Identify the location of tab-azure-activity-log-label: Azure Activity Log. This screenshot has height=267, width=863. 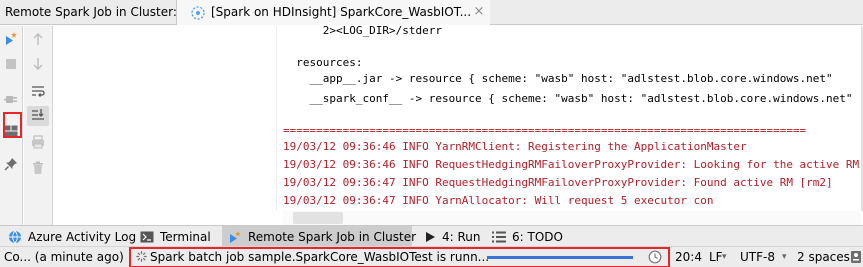
(82, 236).